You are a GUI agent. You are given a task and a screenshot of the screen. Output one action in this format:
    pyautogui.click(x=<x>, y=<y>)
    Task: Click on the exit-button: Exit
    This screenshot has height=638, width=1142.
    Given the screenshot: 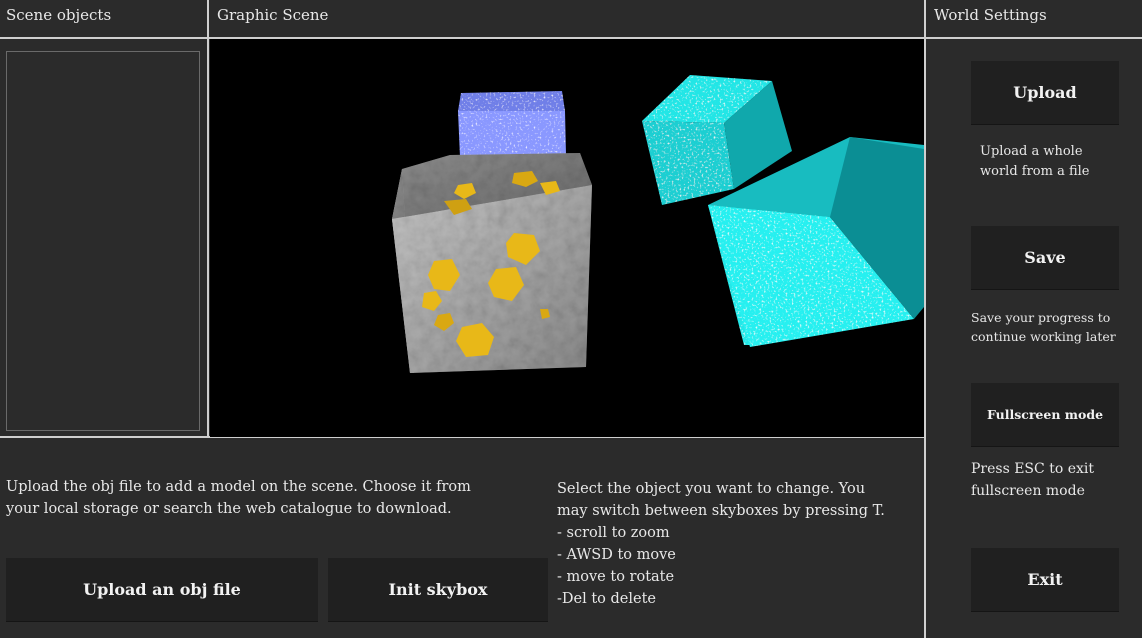 What is the action you would take?
    pyautogui.click(x=1045, y=580)
    